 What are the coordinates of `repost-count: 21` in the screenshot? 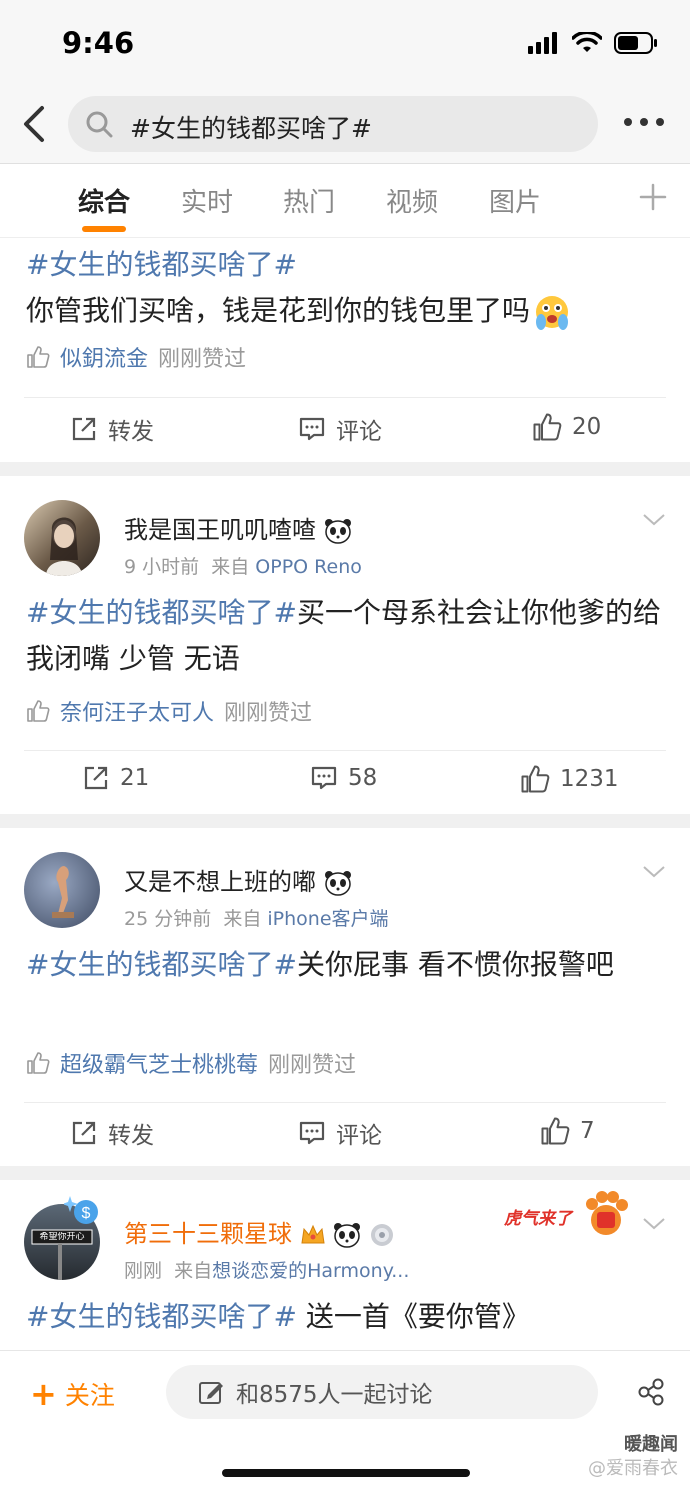 It's located at (135, 778).